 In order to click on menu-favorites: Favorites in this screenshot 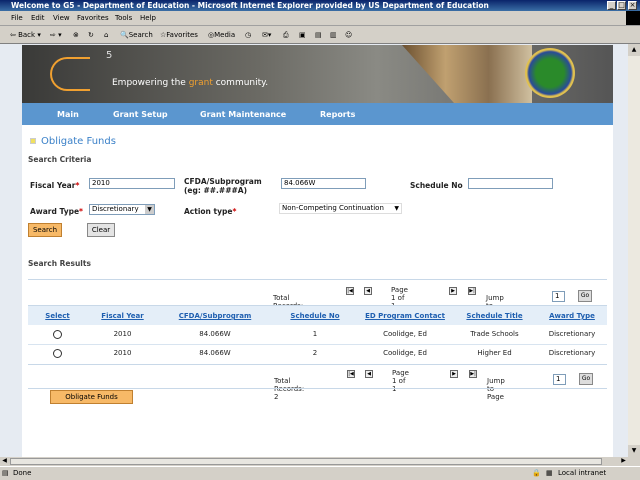, I will do `click(93, 18)`.